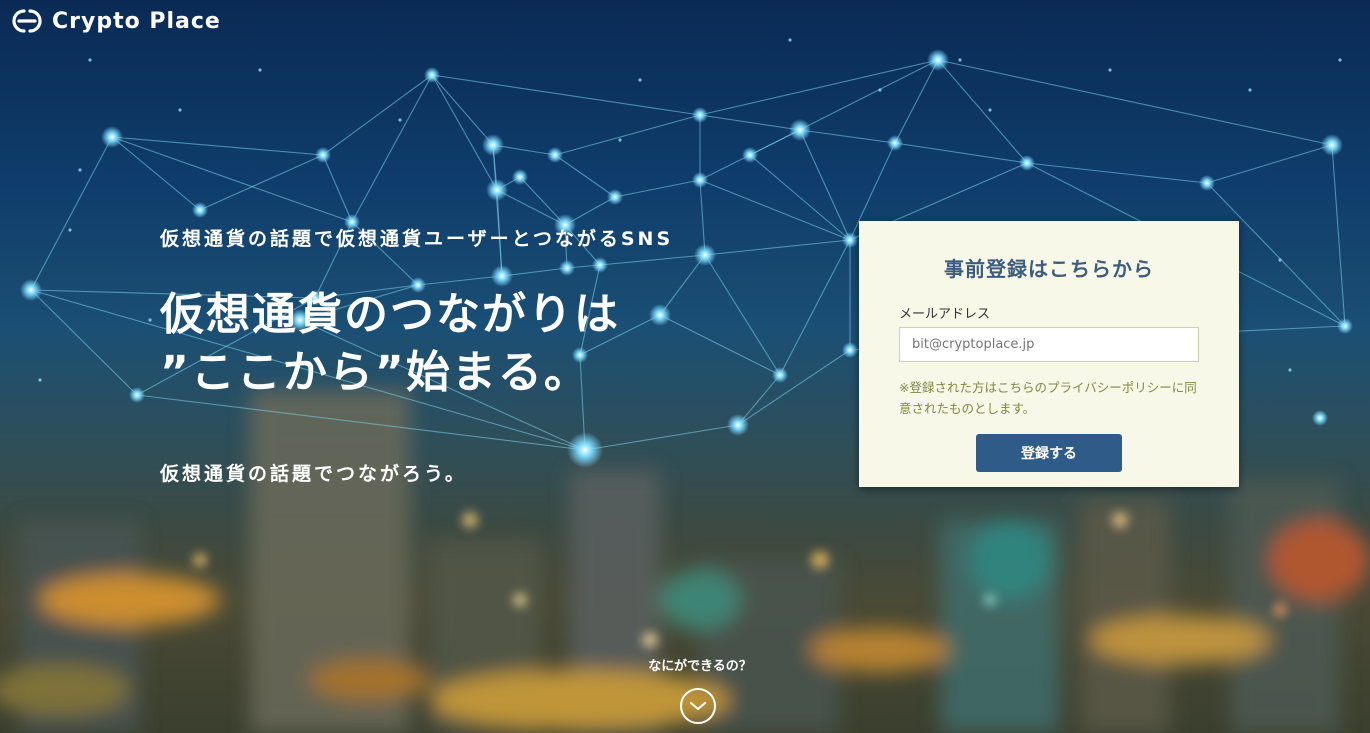 Image resolution: width=1370 pixels, height=733 pixels. Describe the element at coordinates (136, 21) in the screenshot. I see `brand-name: Crypto Place` at that location.